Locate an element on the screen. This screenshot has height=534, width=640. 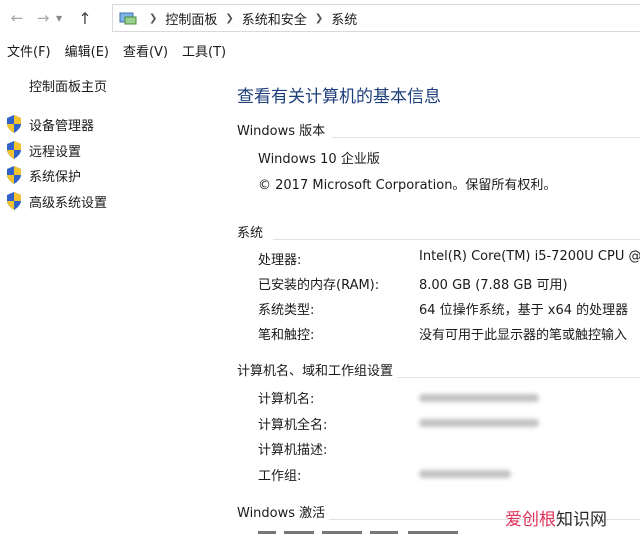
address-bar: ❯ 控制面板 ❯ 系统和安全 ❯ 系统 is located at coordinates (376, 18).